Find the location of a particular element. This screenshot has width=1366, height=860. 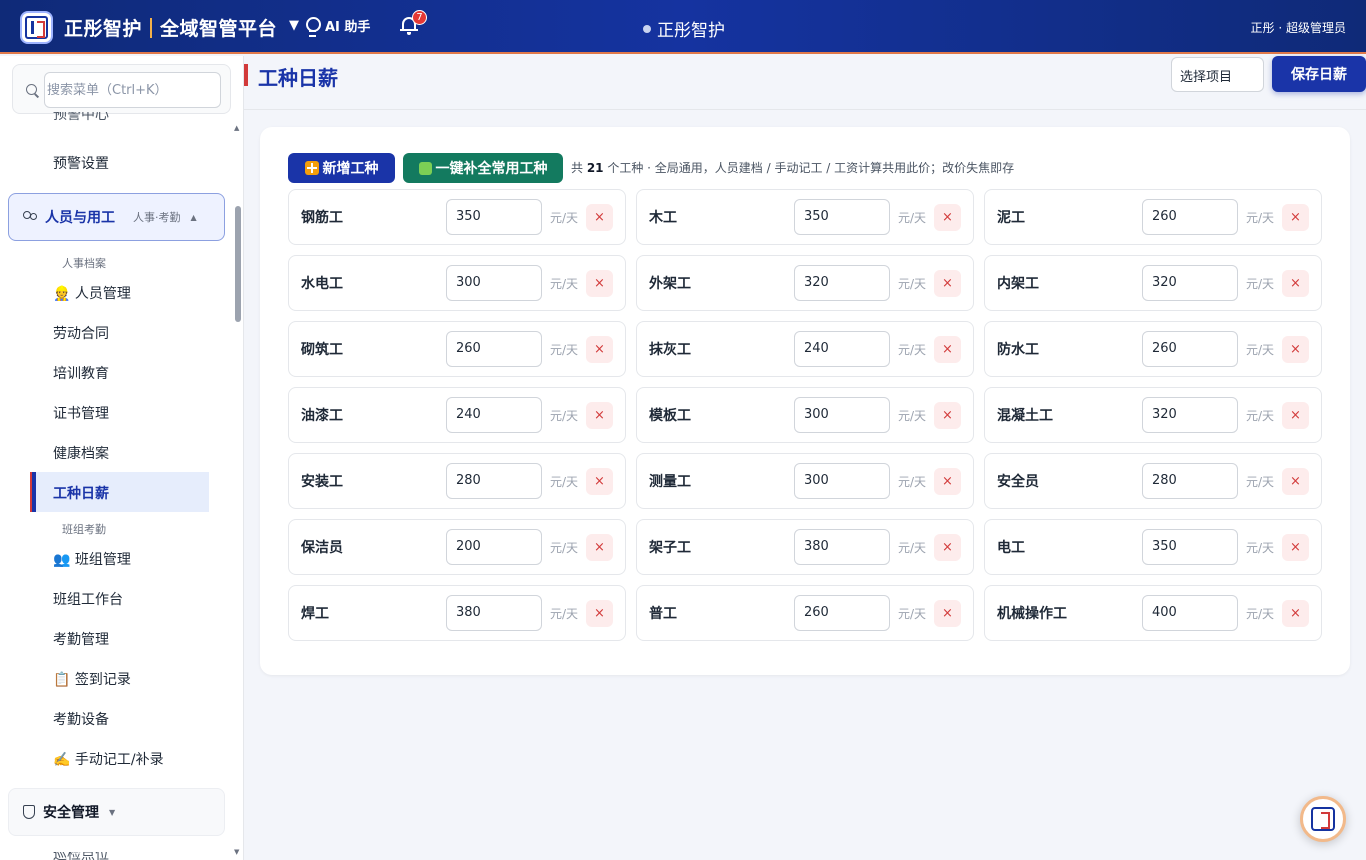

autofill-work-types-button: 一键补全常用工种 is located at coordinates (483, 168).